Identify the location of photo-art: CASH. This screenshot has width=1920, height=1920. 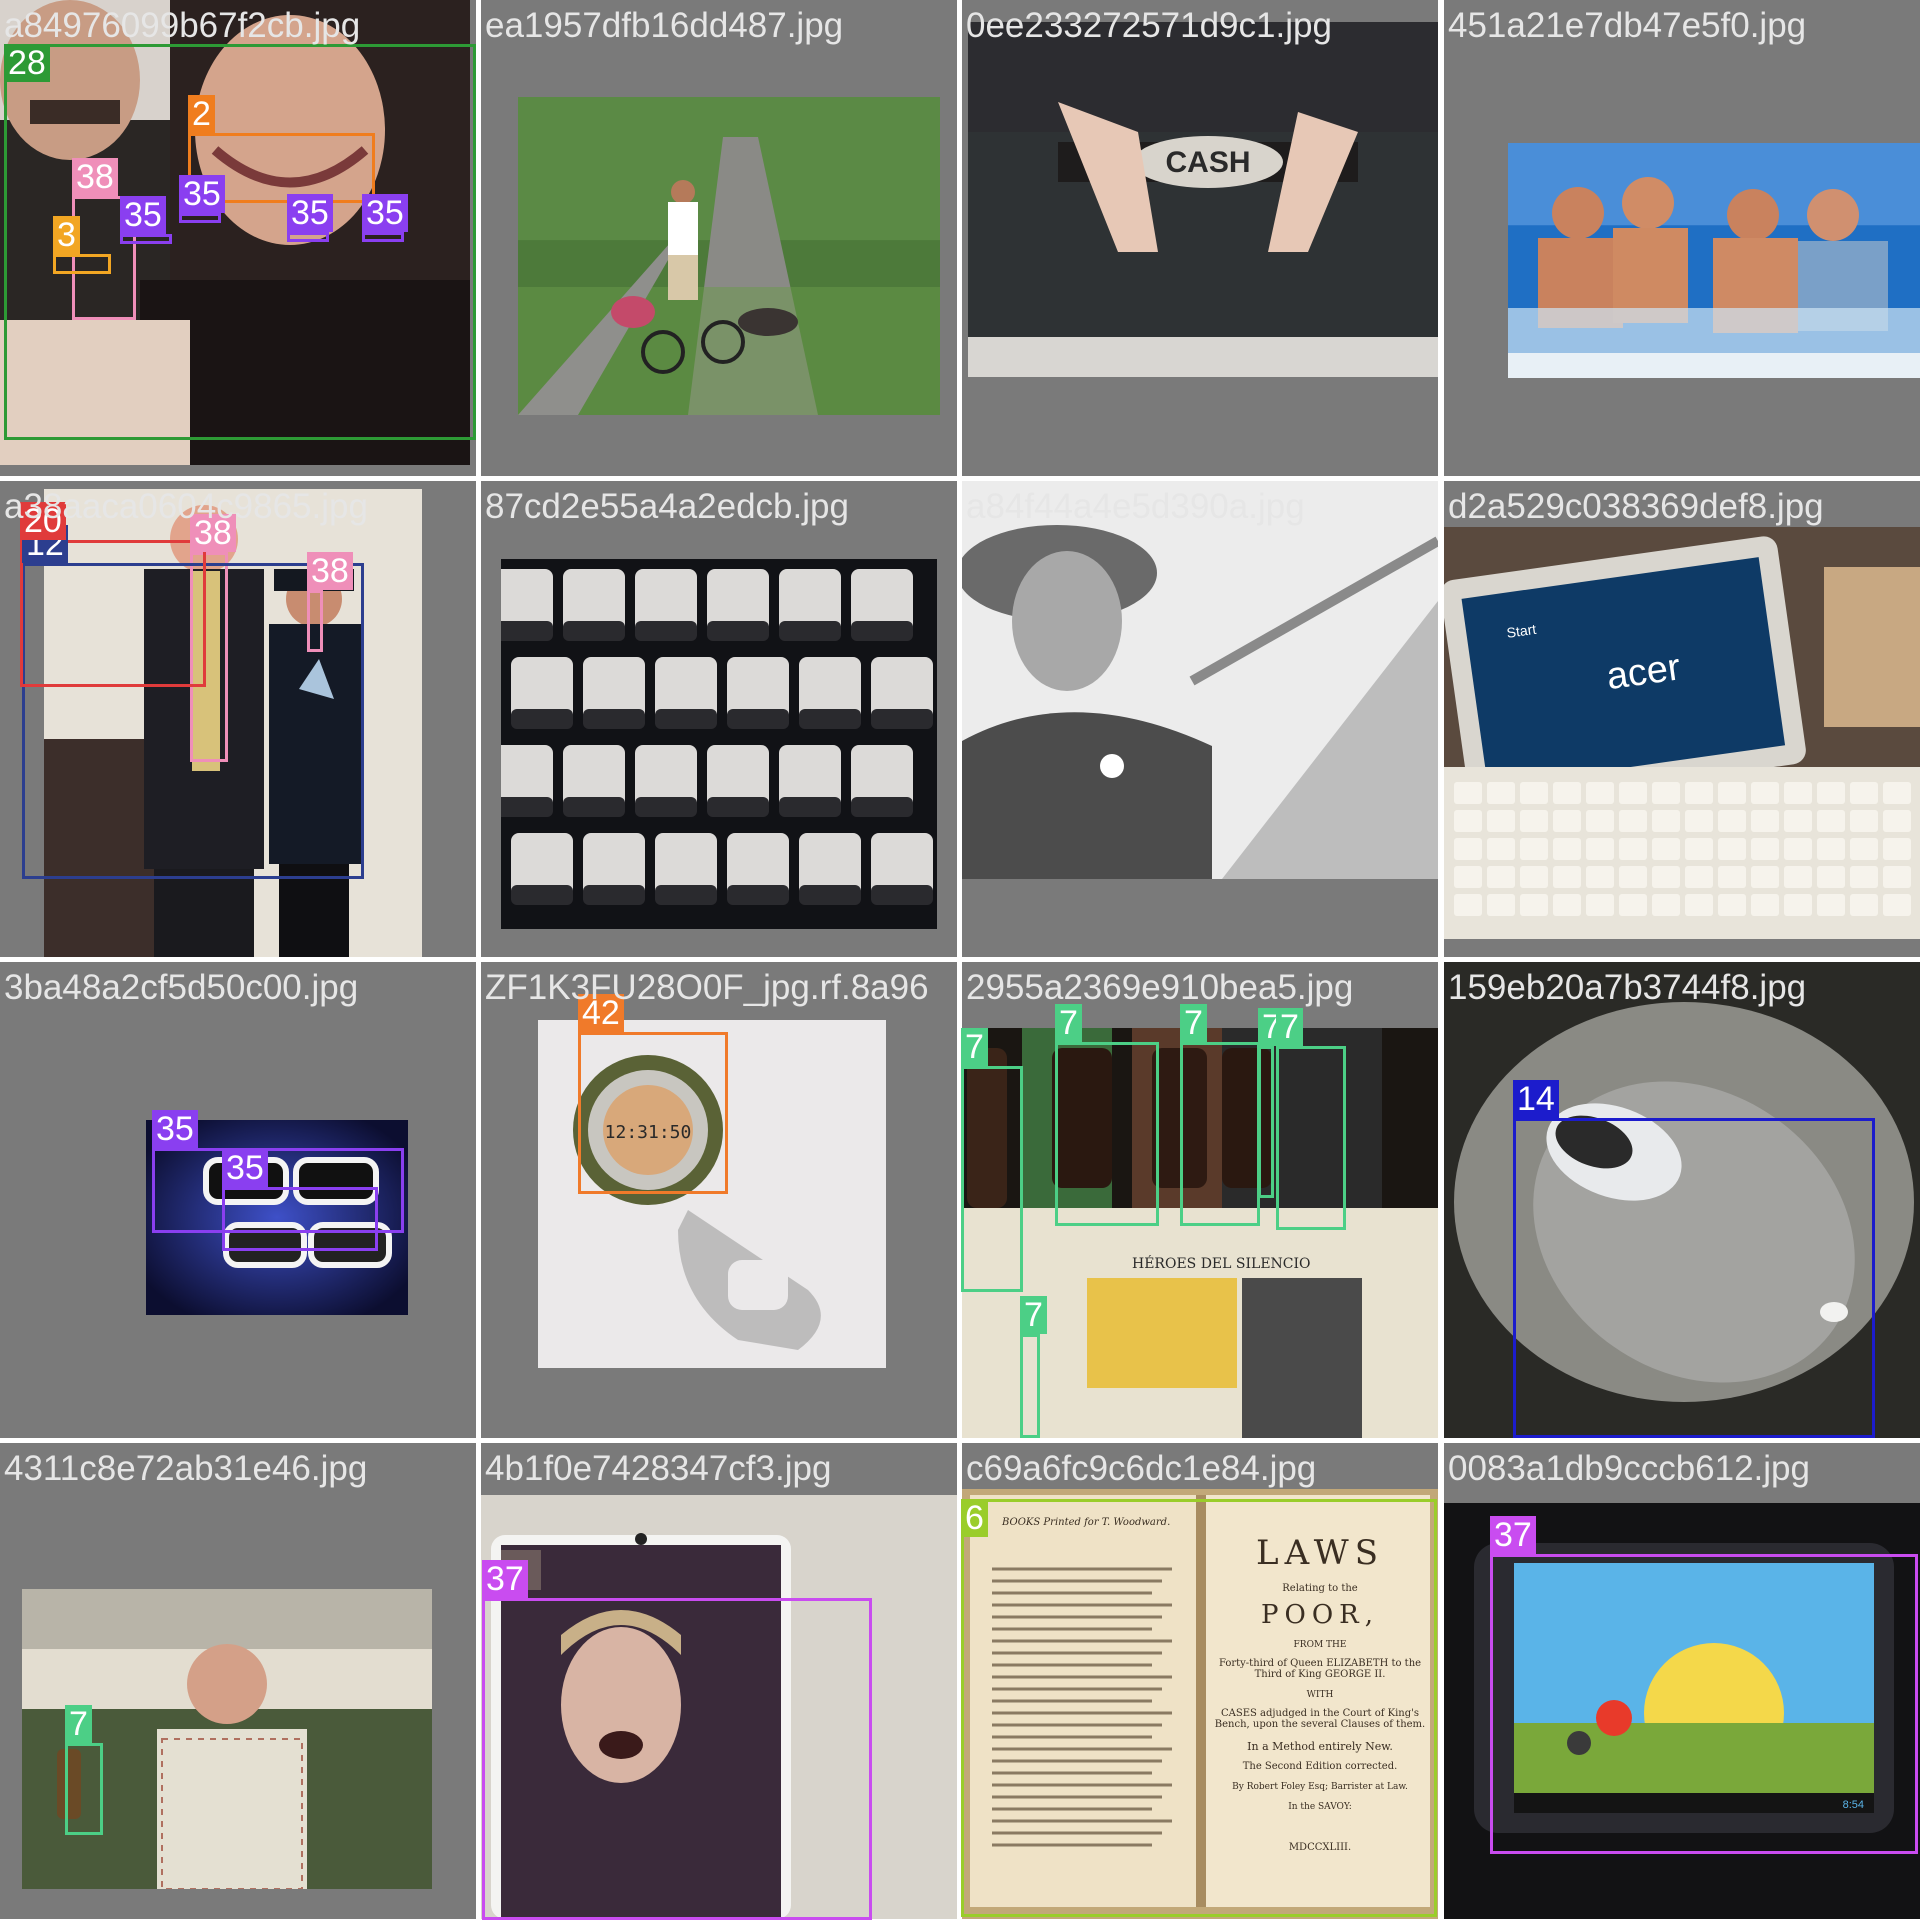
(1203, 199).